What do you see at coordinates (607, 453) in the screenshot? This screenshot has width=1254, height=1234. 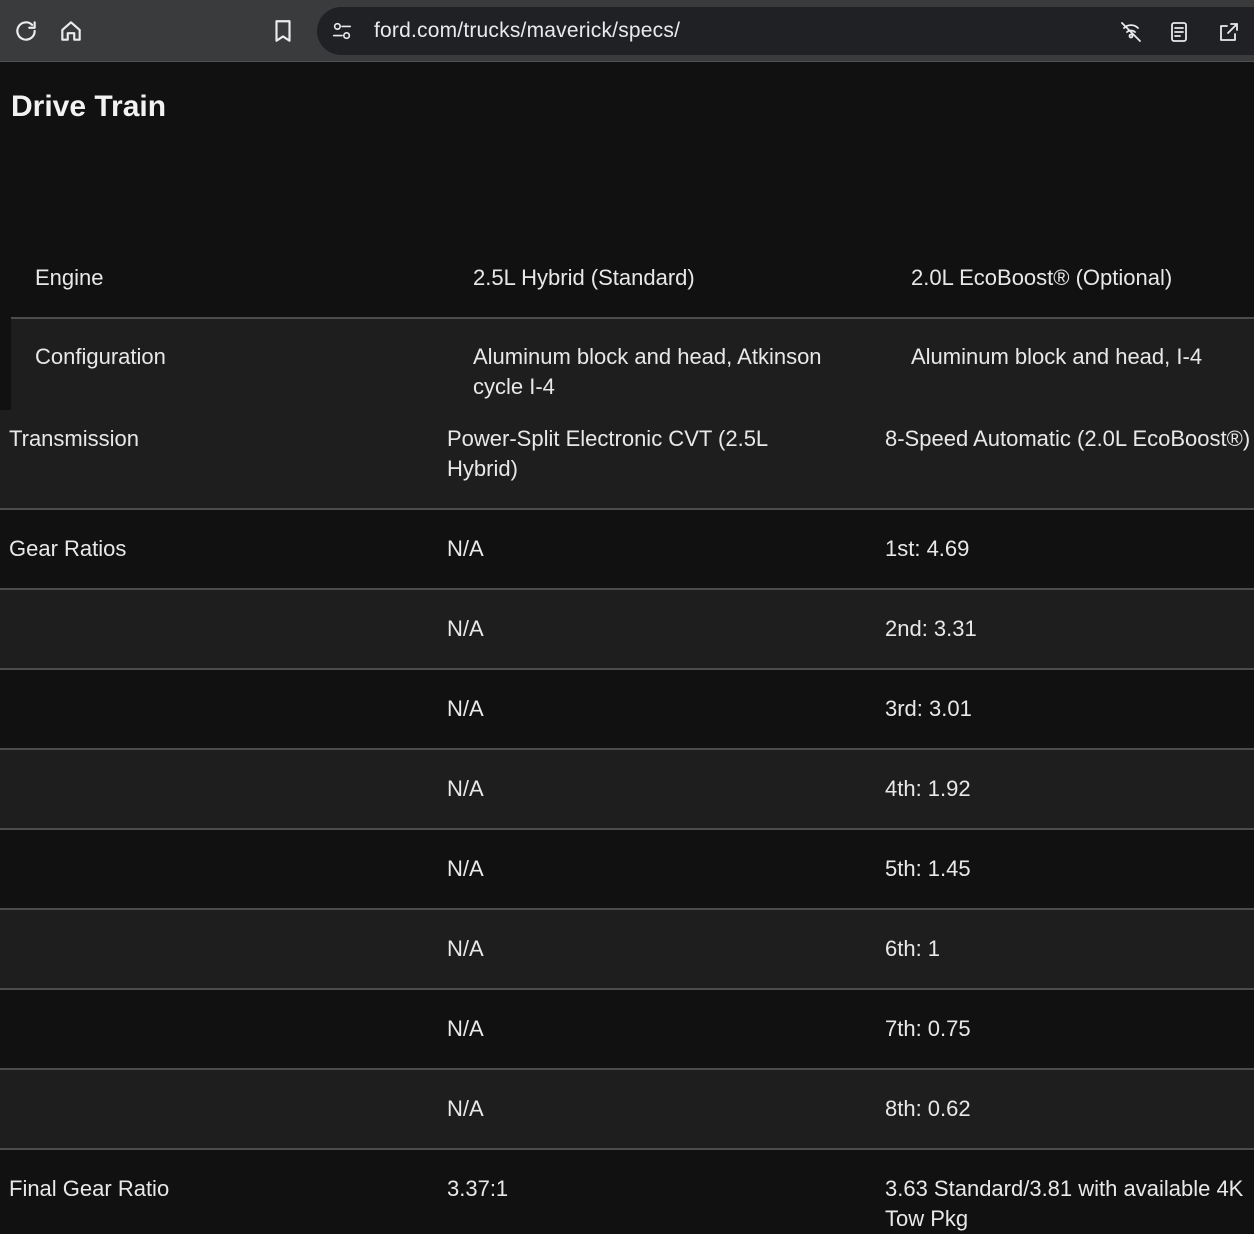 I see `hybrid-value: Power-Split Electronic CVT (2.5L Hybrid)` at bounding box center [607, 453].